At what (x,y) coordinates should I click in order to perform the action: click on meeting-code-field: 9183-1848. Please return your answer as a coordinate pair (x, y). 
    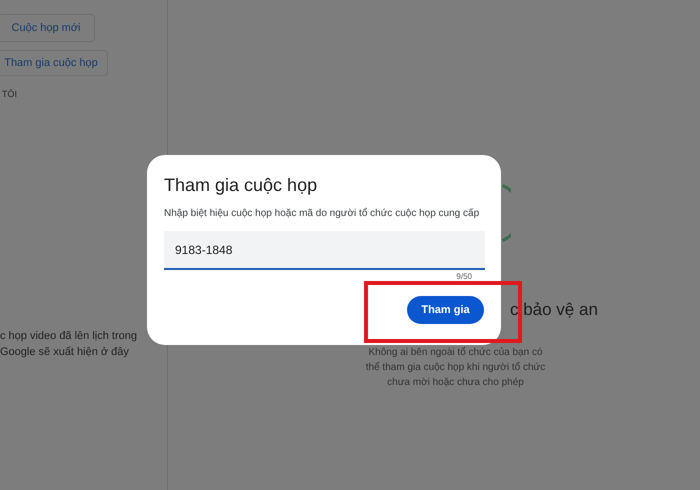
    Looking at the image, I should click on (324, 250).